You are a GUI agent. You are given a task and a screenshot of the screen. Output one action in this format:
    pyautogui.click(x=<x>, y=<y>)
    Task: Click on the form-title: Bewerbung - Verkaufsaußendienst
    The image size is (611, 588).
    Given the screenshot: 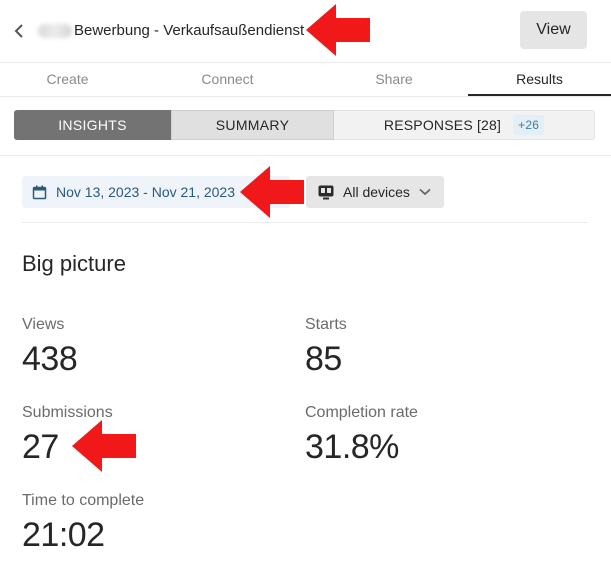 What is the action you would take?
    pyautogui.click(x=189, y=30)
    